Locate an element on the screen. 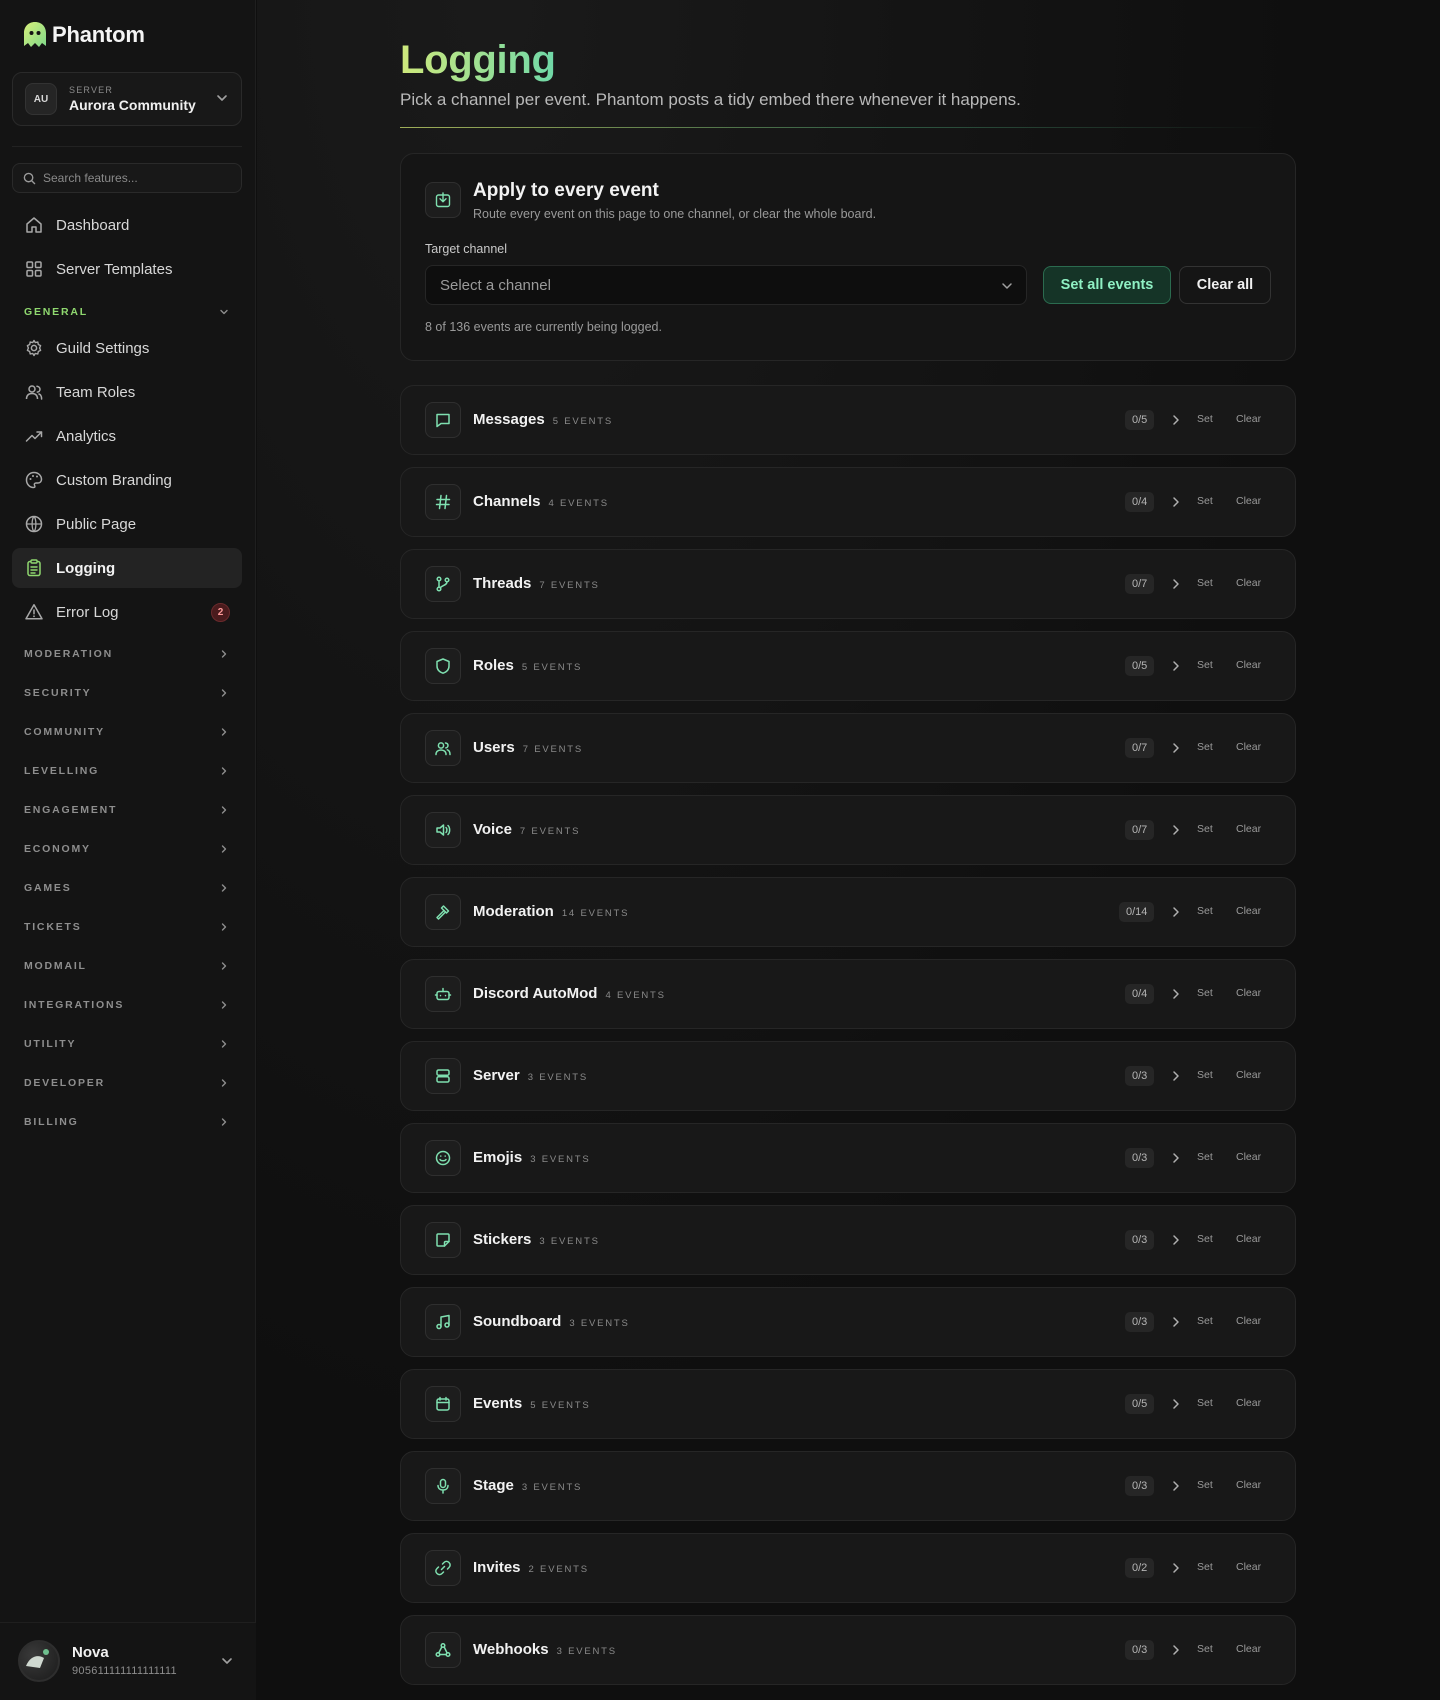  category-row-server: Server 3 EVENTS 0/3 Set Clear is located at coordinates (848, 1076).